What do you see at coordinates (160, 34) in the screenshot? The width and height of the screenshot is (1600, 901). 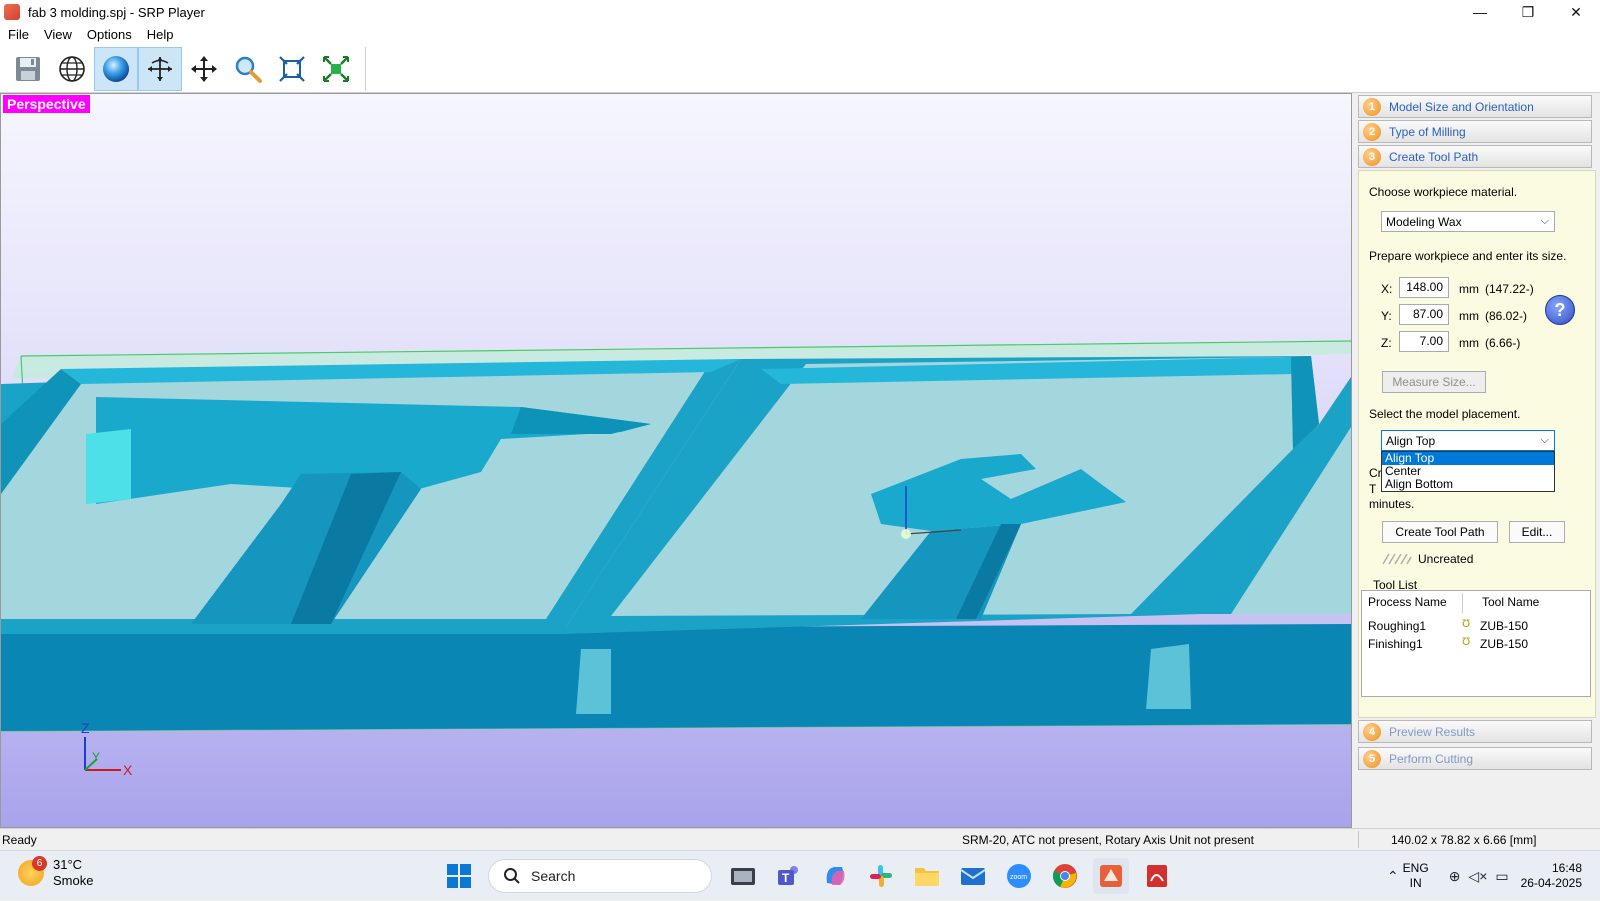 I see `menu-help: Help` at bounding box center [160, 34].